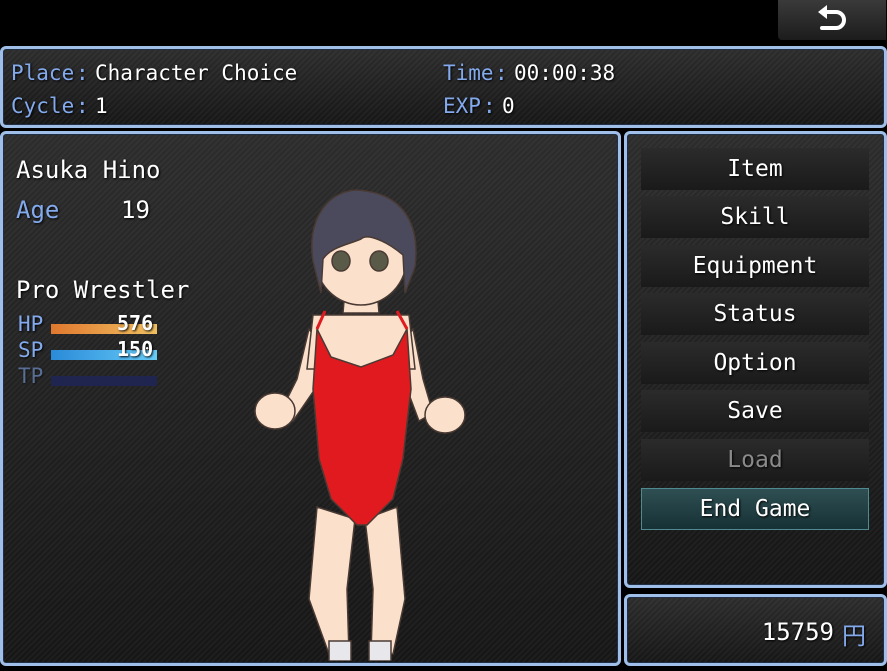 The width and height of the screenshot is (887, 671). What do you see at coordinates (135, 323) in the screenshot?
I see `hp-value: 576` at bounding box center [135, 323].